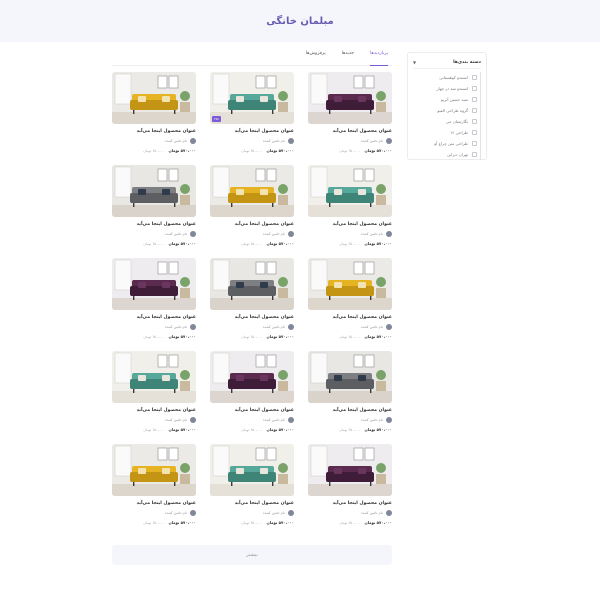 This screenshot has height=600, width=600. What do you see at coordinates (252, 98) in the screenshot?
I see `product-image: ۲۵٪` at bounding box center [252, 98].